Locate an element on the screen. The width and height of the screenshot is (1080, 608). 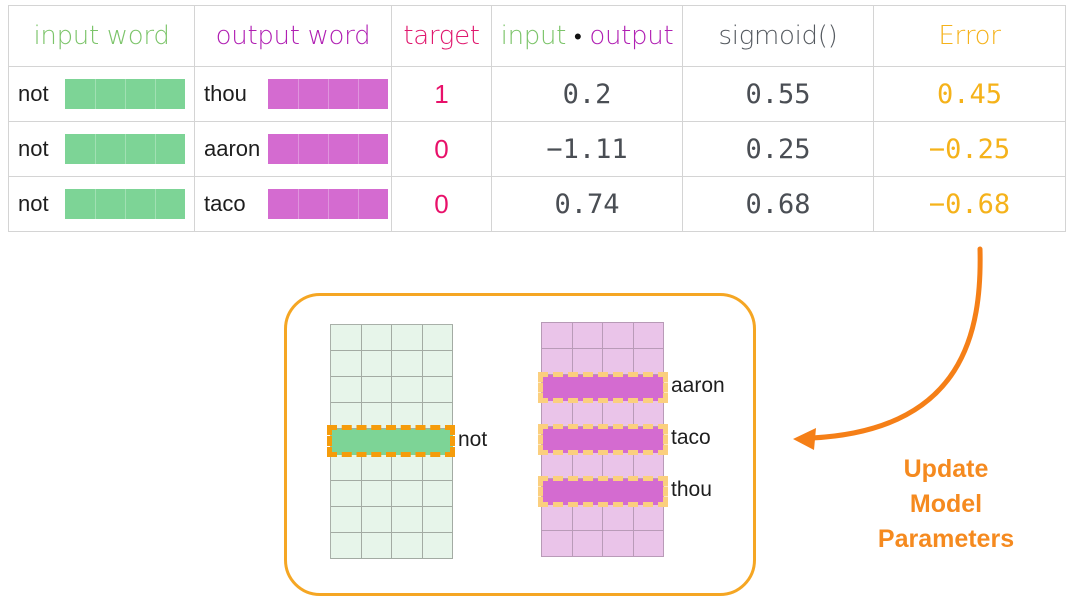
context-matrix is located at coordinates (602, 439).